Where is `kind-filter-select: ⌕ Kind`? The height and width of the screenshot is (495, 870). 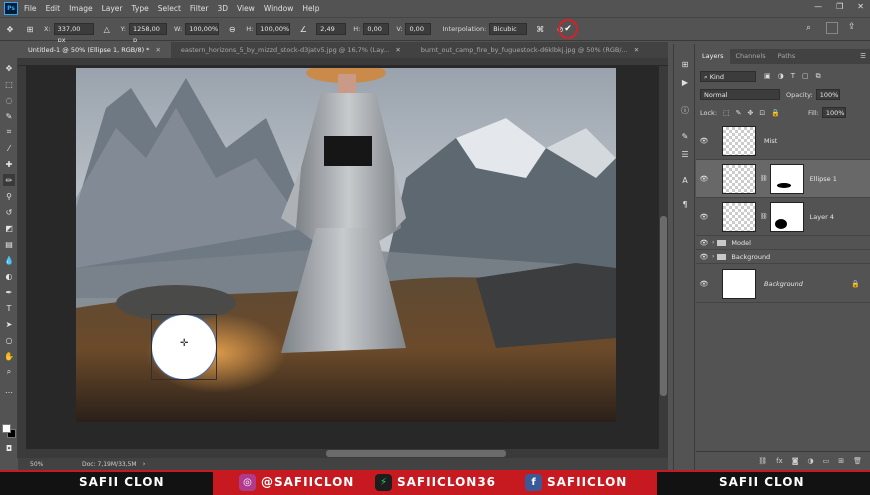 kind-filter-select: ⌕ Kind is located at coordinates (728, 76).